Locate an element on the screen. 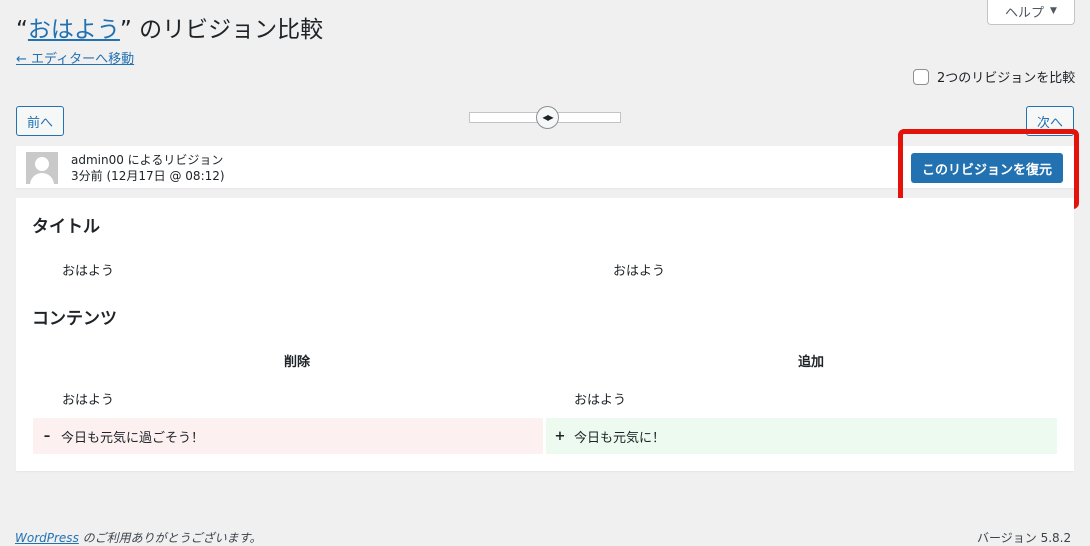 This screenshot has height=546, width=1090. title-old-value: おはよう is located at coordinates (88, 271).